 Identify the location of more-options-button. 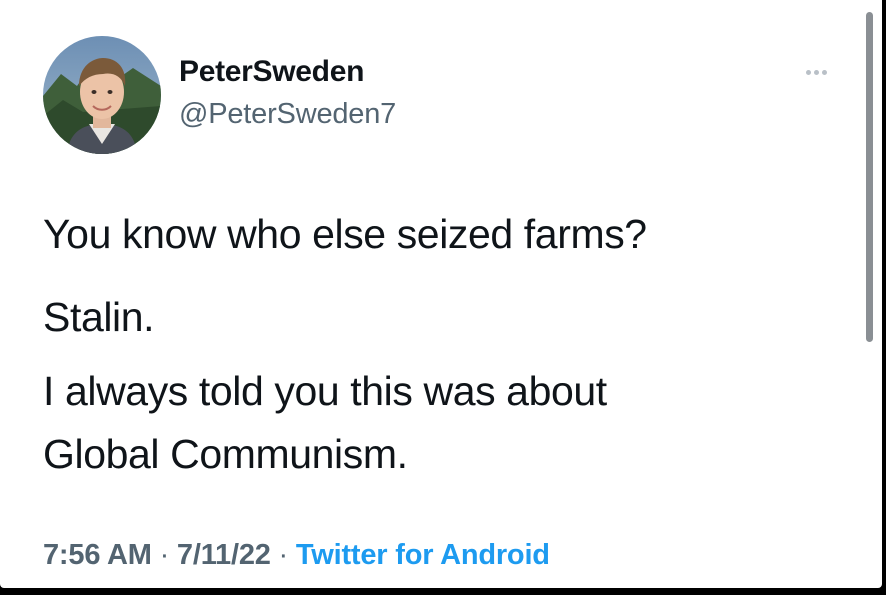
(816, 72).